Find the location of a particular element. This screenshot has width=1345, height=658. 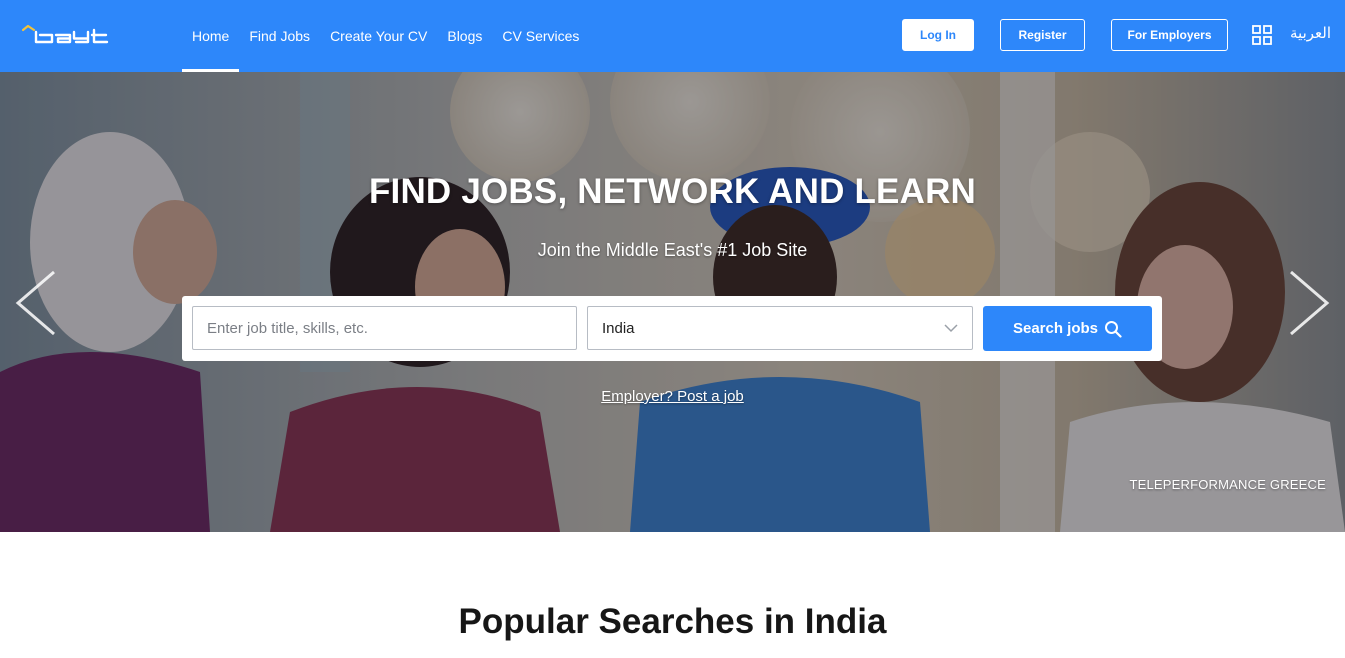

chevron-left-icon is located at coordinates (35, 303).